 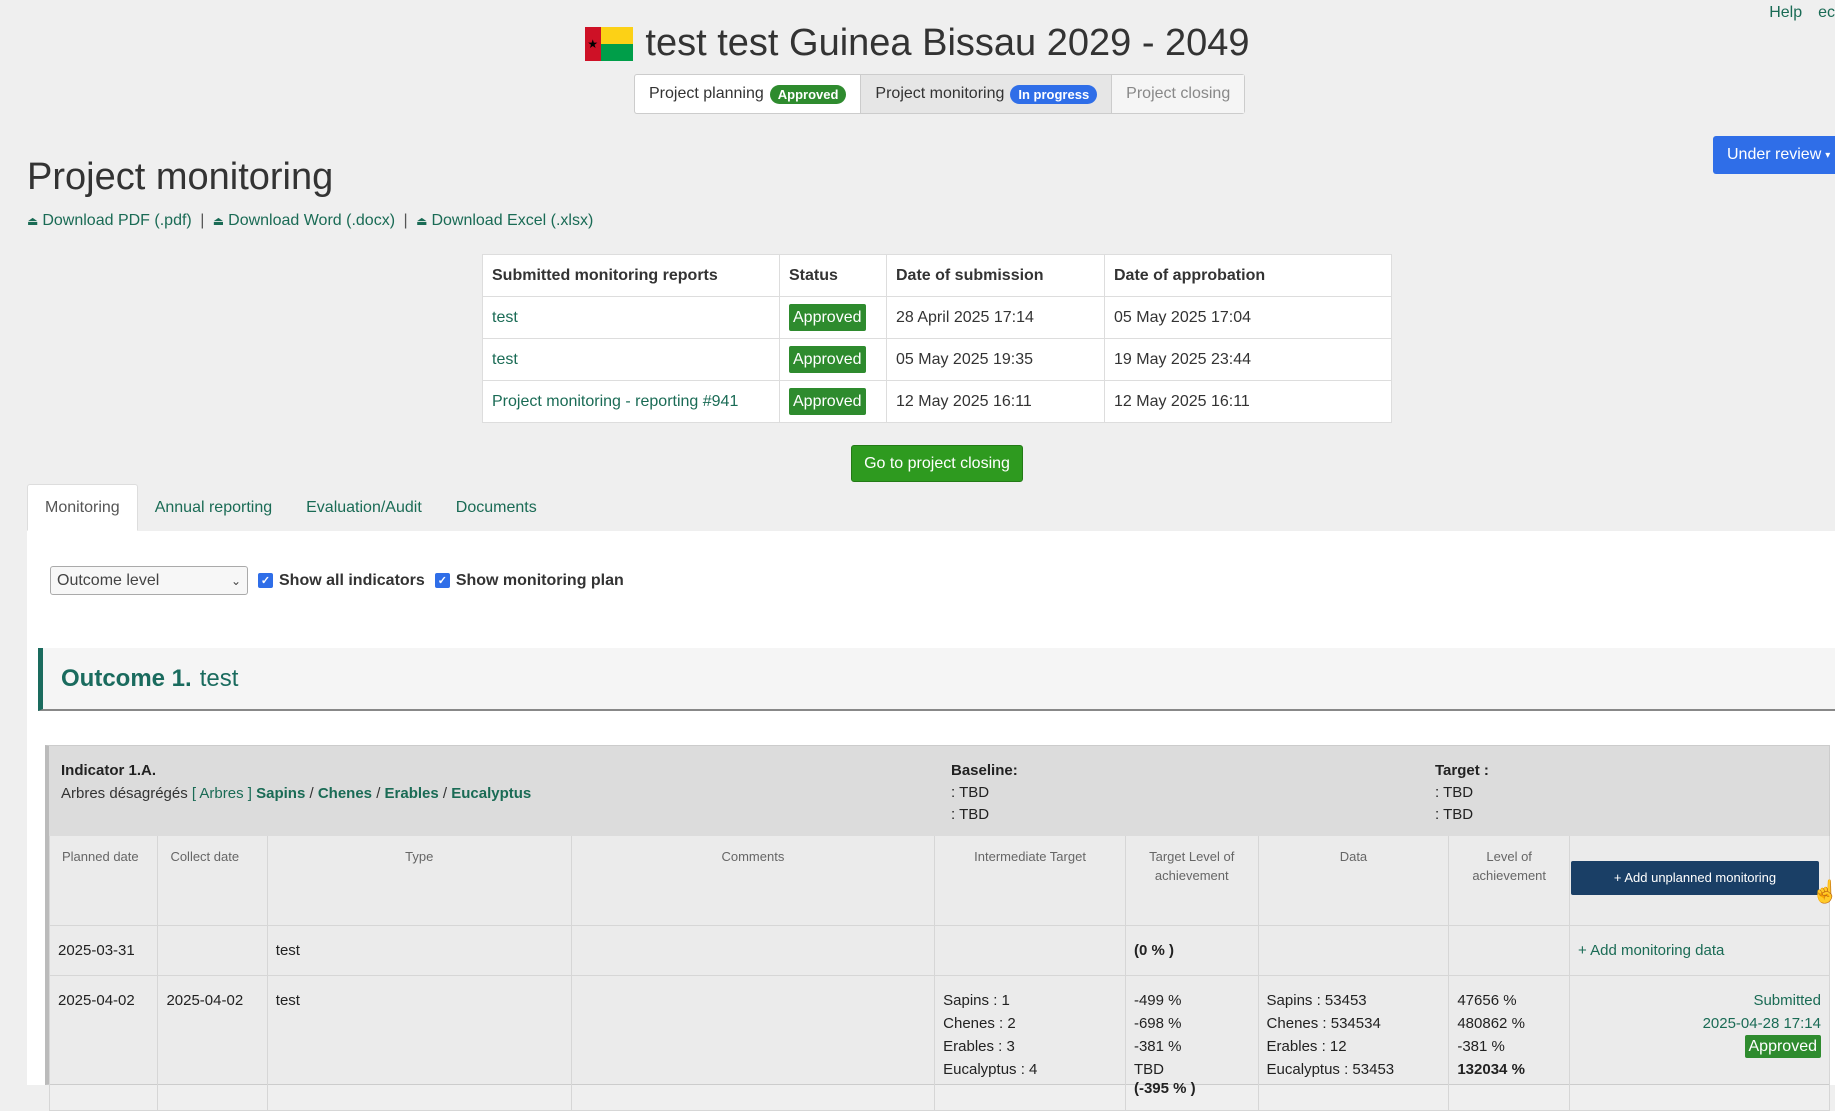 What do you see at coordinates (103, 950) in the screenshot?
I see `planned-date: 2025-03-31` at bounding box center [103, 950].